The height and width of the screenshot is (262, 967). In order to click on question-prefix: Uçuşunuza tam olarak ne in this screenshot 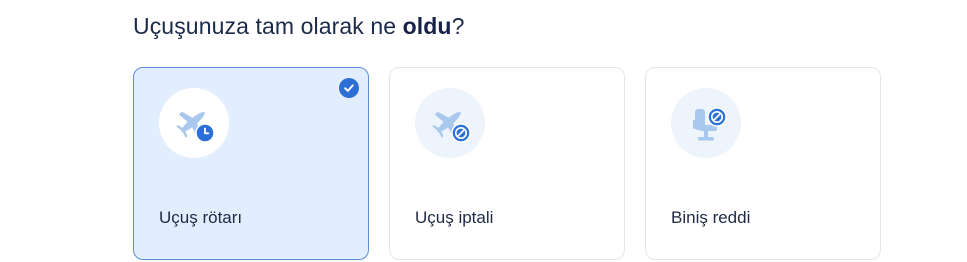, I will do `click(268, 26)`.